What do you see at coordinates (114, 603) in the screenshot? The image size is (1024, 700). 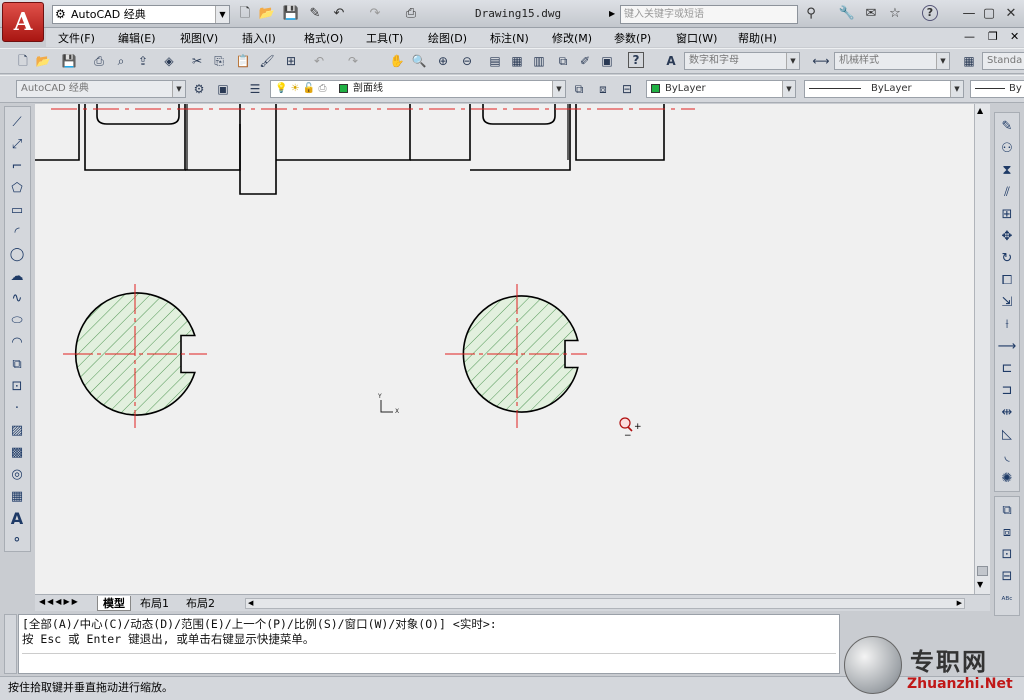 I see `tab-model: 模型` at bounding box center [114, 603].